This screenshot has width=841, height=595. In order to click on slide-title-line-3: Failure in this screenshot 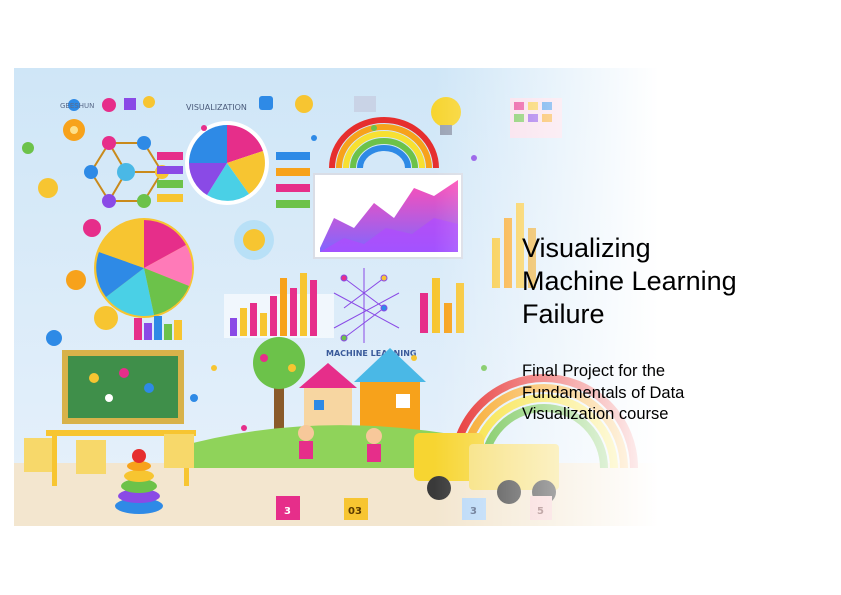, I will do `click(563, 314)`.